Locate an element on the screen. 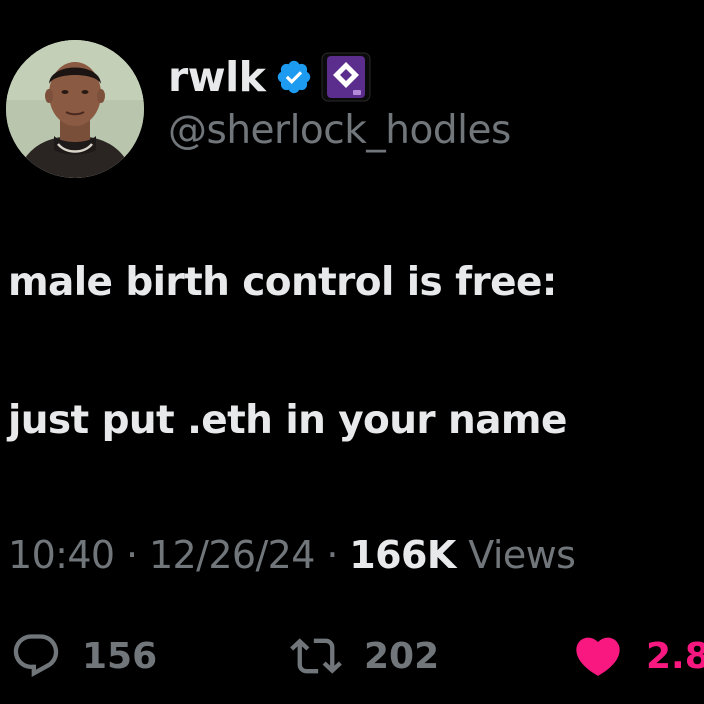 Image resolution: width=704 pixels, height=704 pixels. like-button: 2.8 is located at coordinates (637, 656).